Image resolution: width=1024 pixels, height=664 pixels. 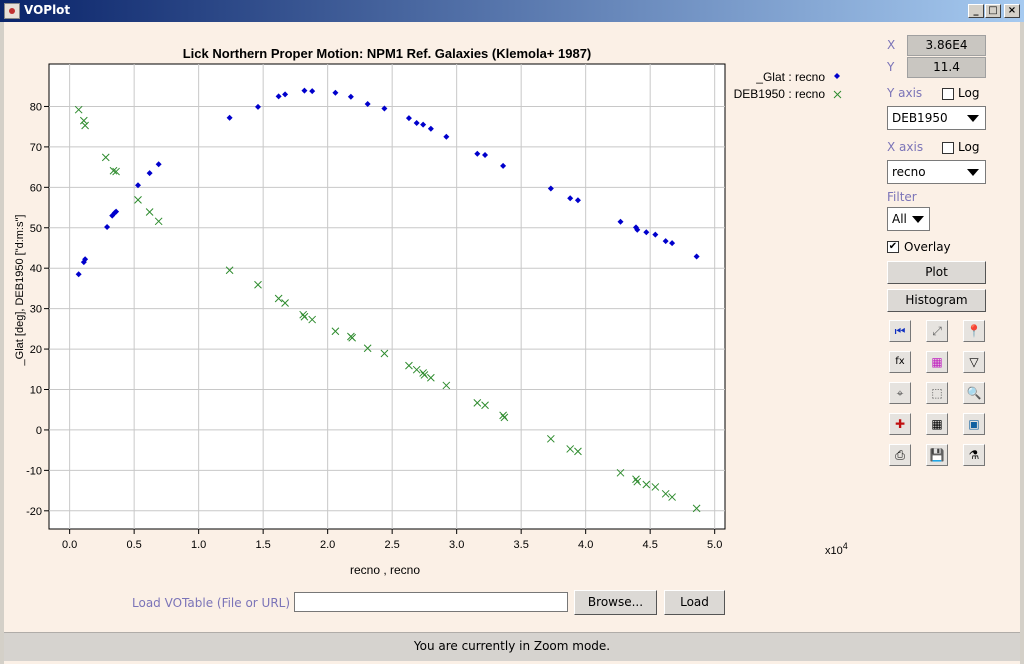 What do you see at coordinates (431, 602) in the screenshot?
I see `votable-url-input` at bounding box center [431, 602].